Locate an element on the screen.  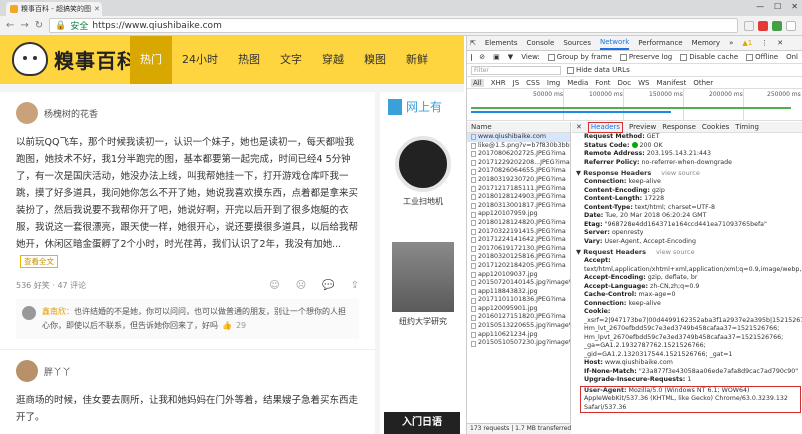
preserve-log-checkbox: Preserve log is located at coordinates (645, 57).